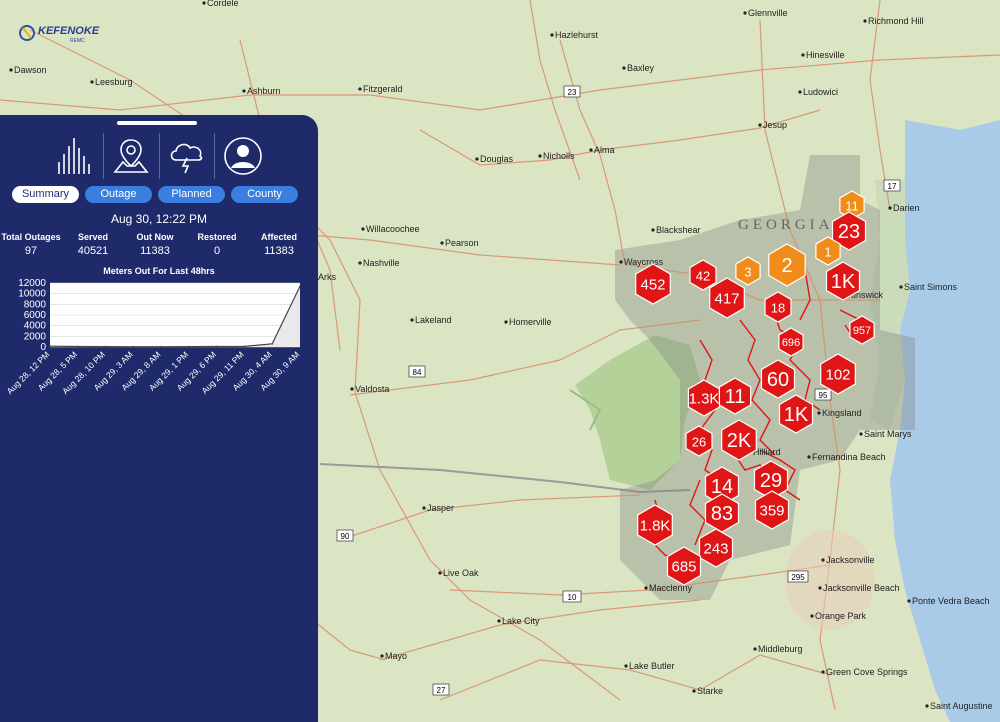 This screenshot has width=1000, height=722. Describe the element at coordinates (791, 343) in the screenshot. I see `marker-count: 696` at that location.